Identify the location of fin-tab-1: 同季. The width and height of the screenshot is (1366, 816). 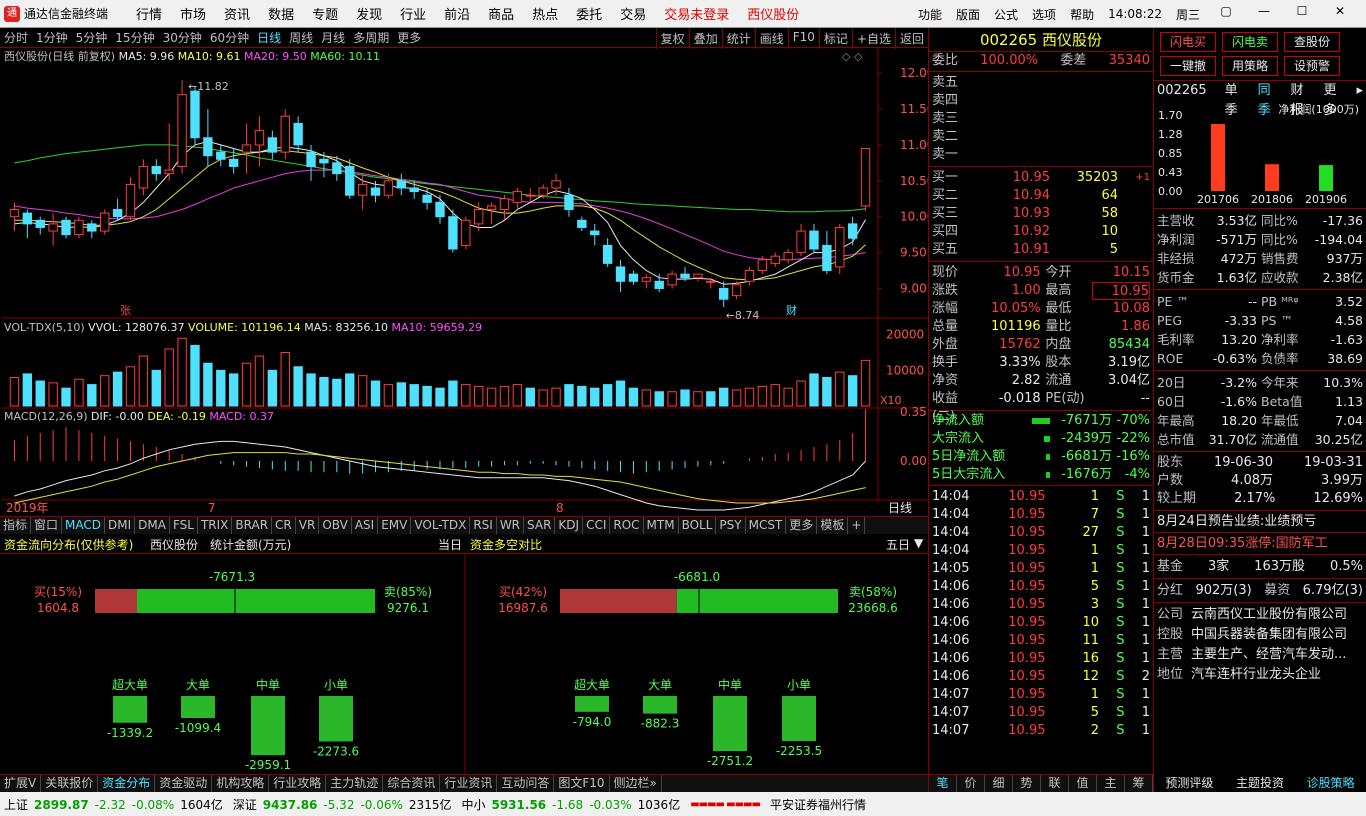
(1269, 99).